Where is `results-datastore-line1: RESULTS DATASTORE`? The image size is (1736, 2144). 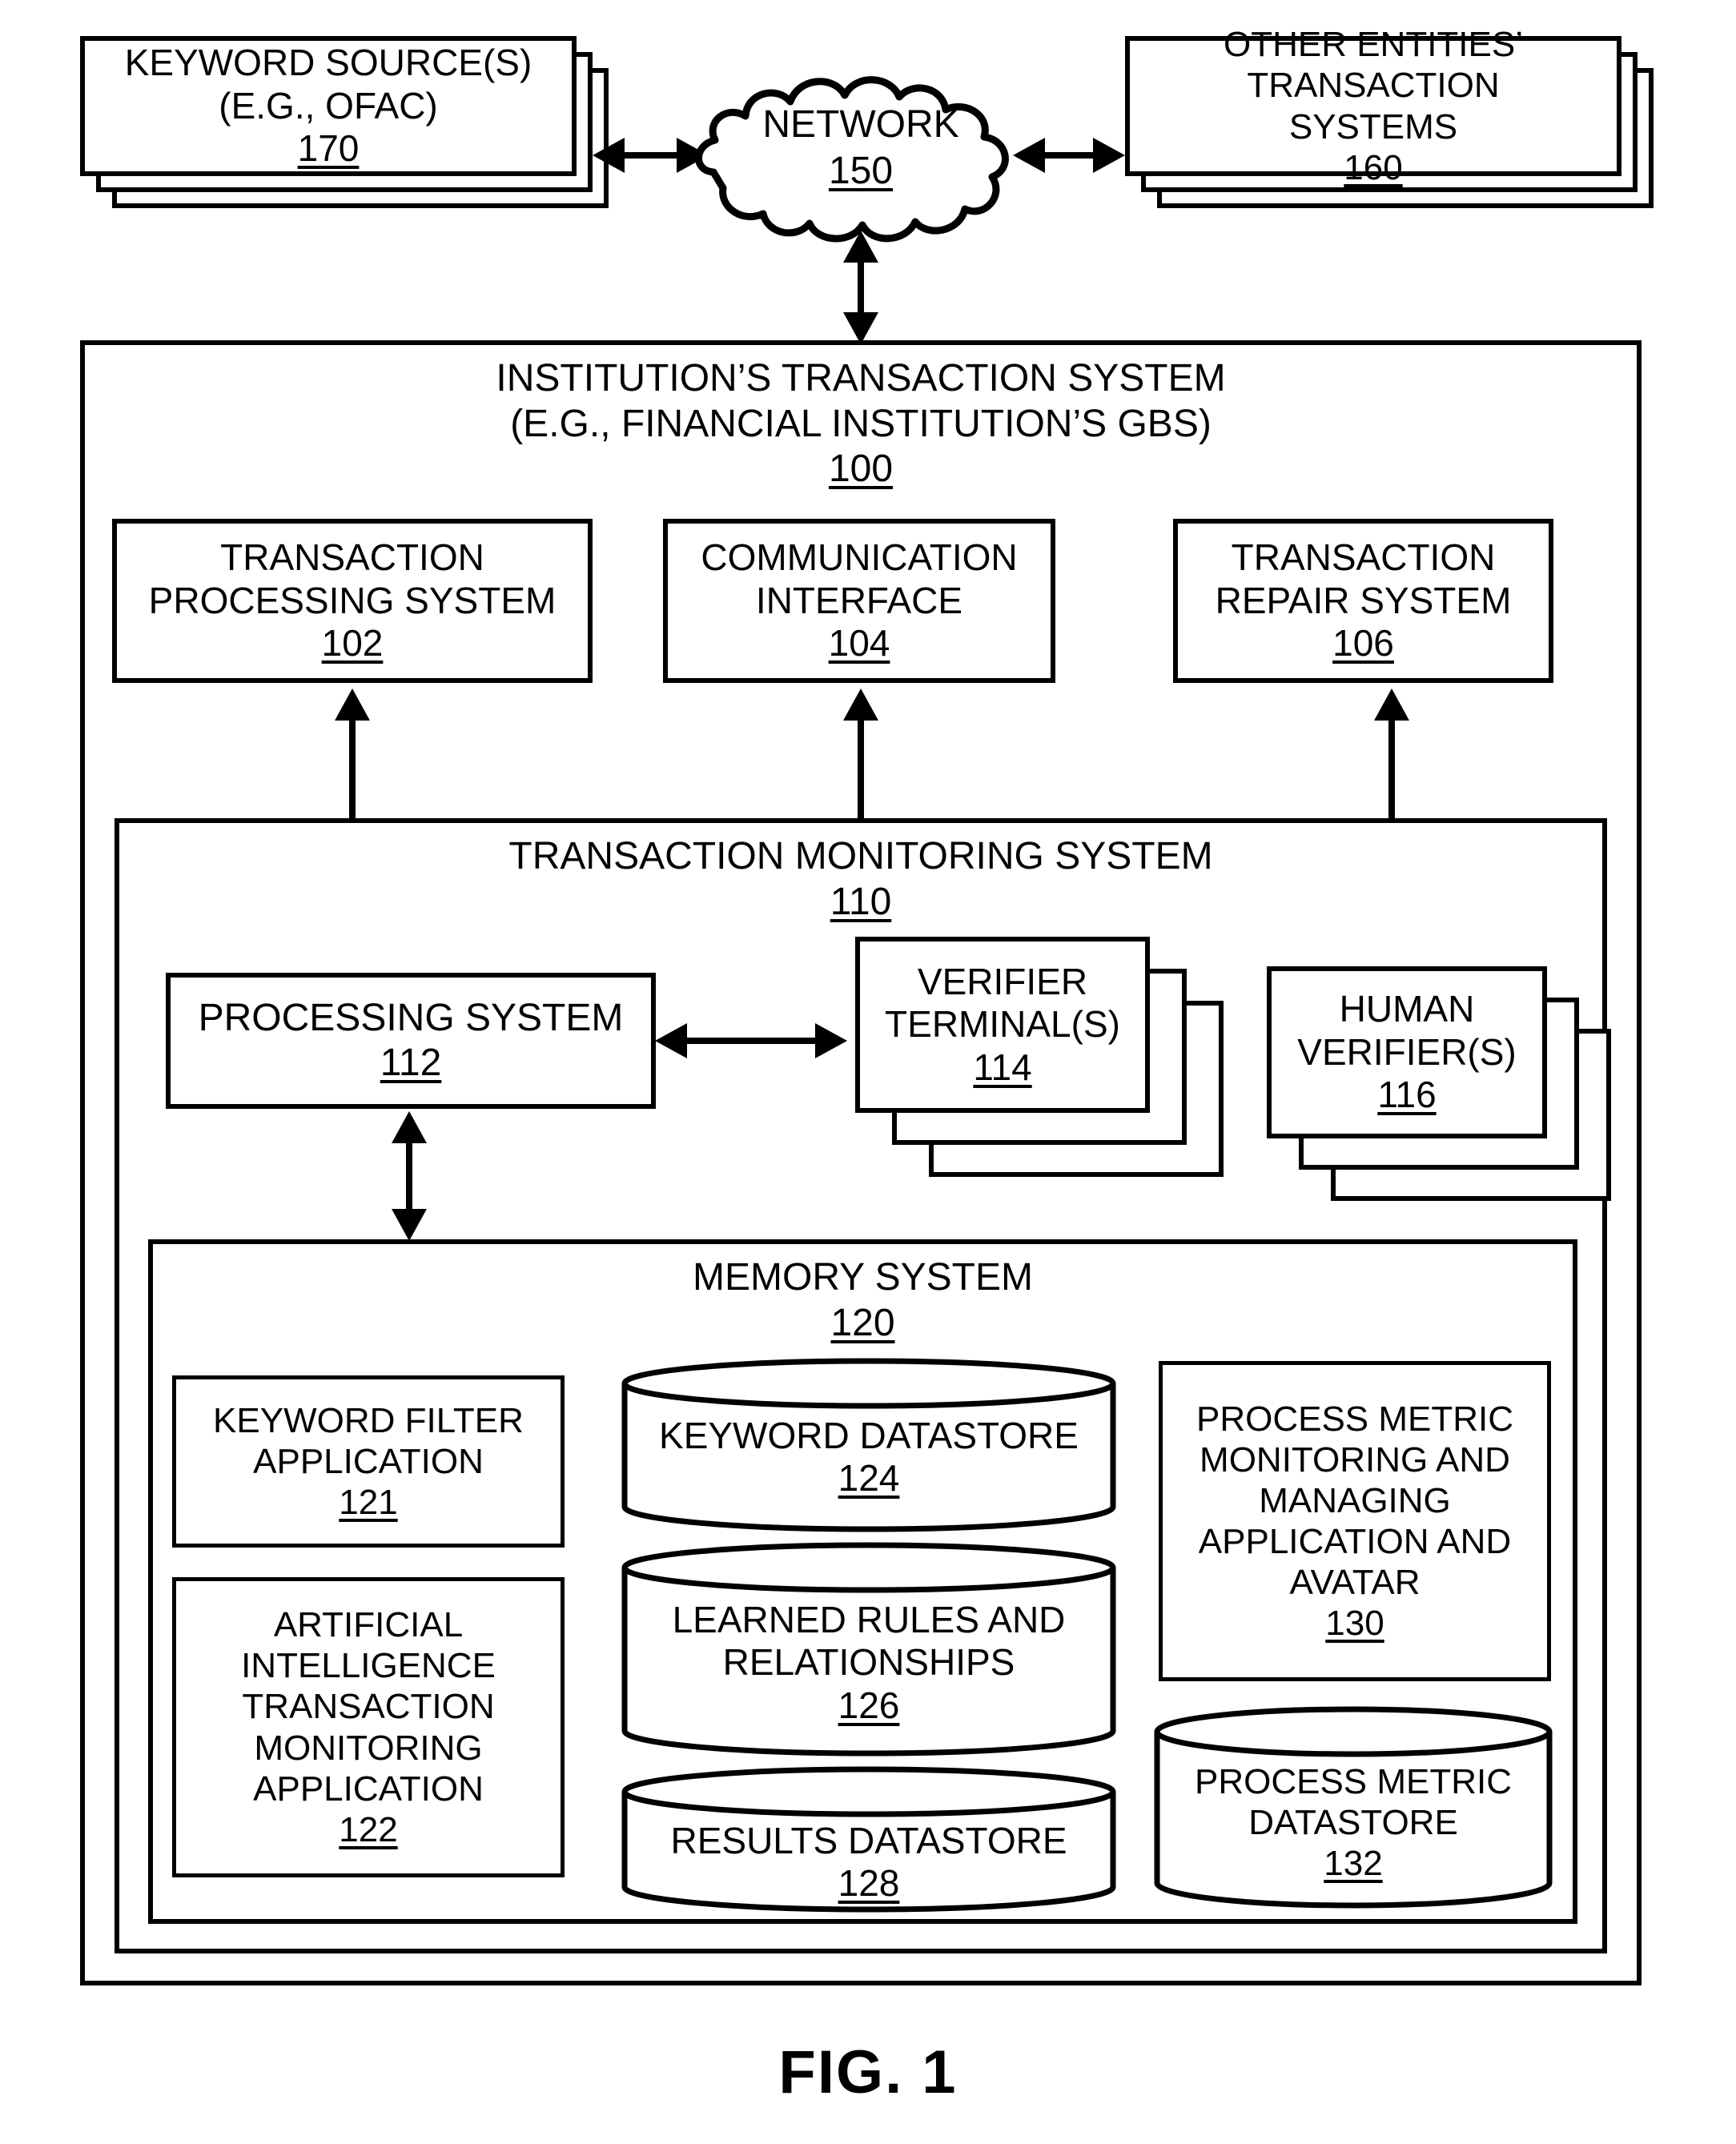
results-datastore-line1: RESULTS DATASTORE is located at coordinates (869, 1840).